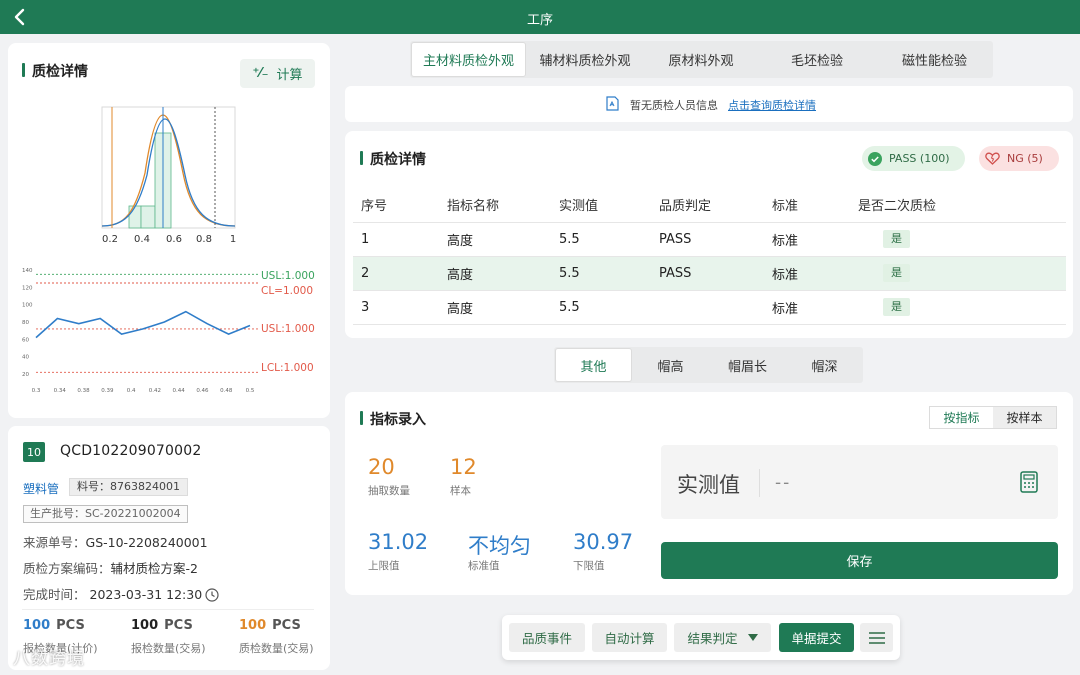 The height and width of the screenshot is (675, 1080). I want to click on tab-aux-material: 辅材料质检外观, so click(585, 59).